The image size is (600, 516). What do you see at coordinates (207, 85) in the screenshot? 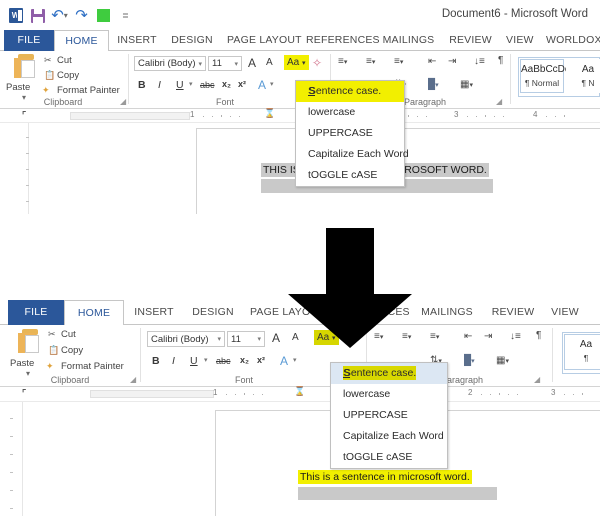
I see `strikethrough-button-top: abc` at bounding box center [207, 85].